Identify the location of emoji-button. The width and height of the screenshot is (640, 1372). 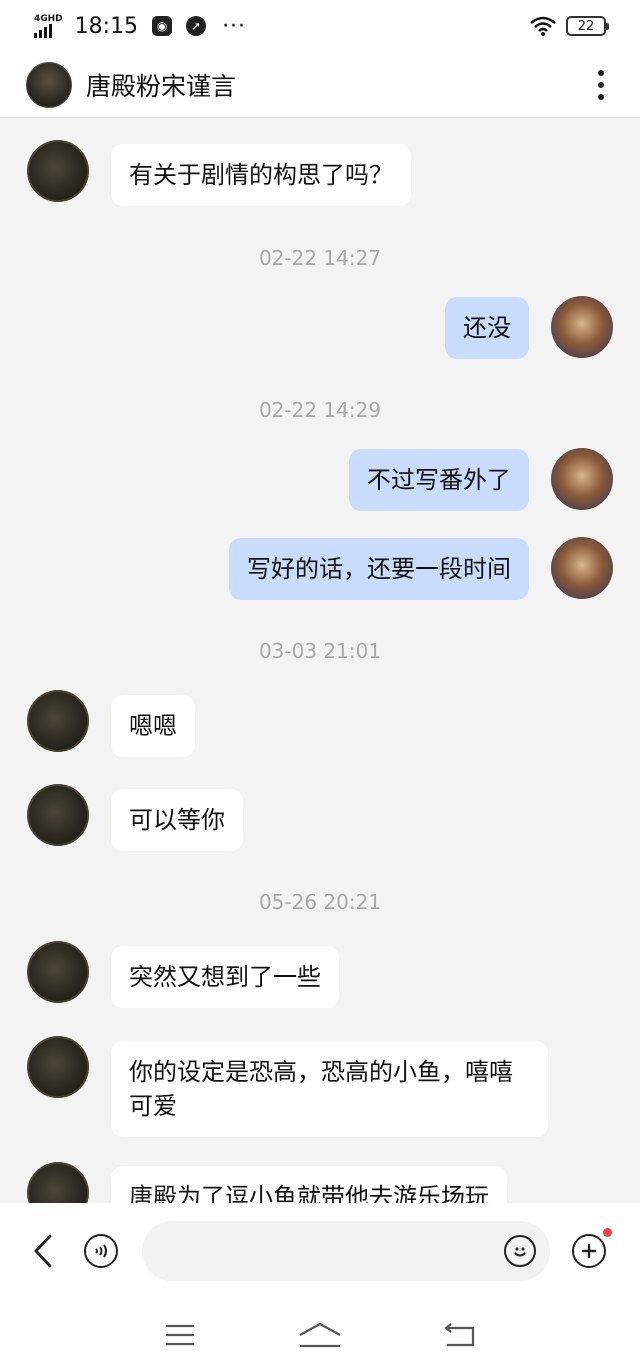
(520, 1250).